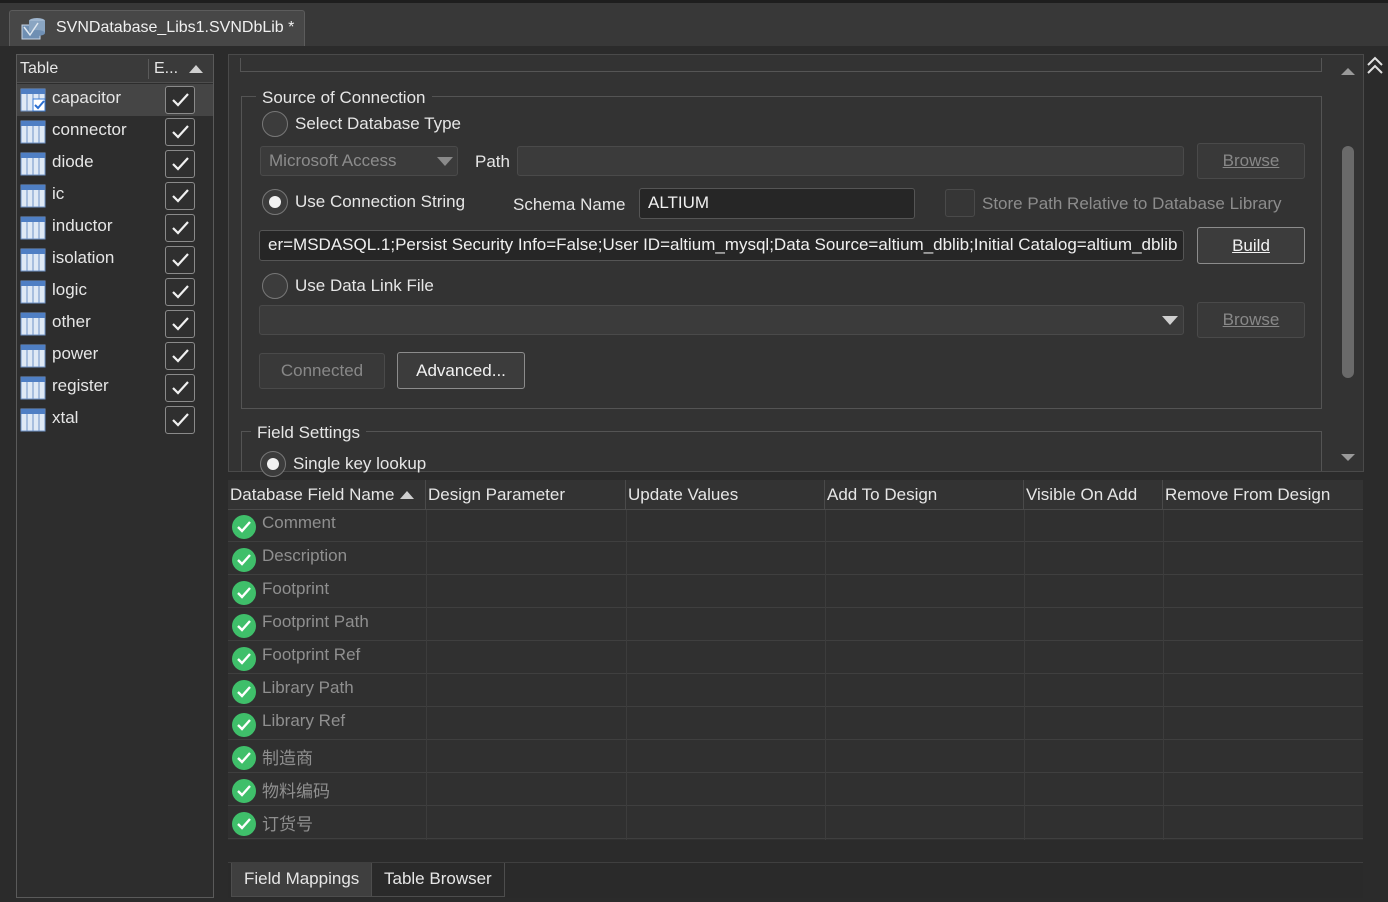 The image size is (1388, 902). What do you see at coordinates (1093, 495) in the screenshot?
I see `grid-col-visible-on-add: Visible On Add` at bounding box center [1093, 495].